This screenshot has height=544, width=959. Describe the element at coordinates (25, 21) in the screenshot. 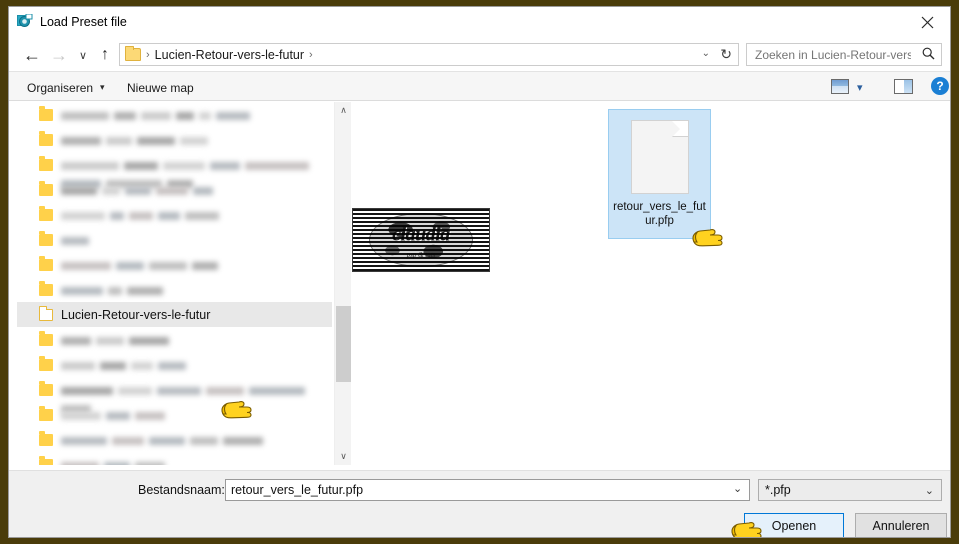

I see `app-icon` at that location.